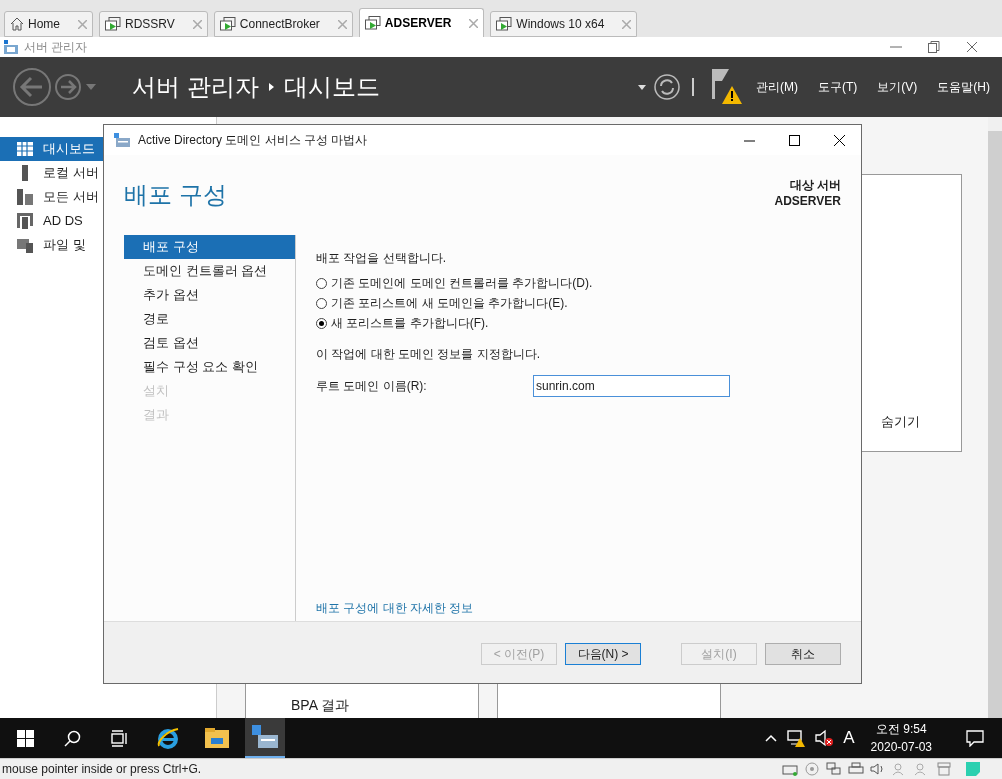 This screenshot has width=1002, height=779. I want to click on info-text: 이 작업에 대한 도메인 정보를 지정합니다., so click(428, 354).